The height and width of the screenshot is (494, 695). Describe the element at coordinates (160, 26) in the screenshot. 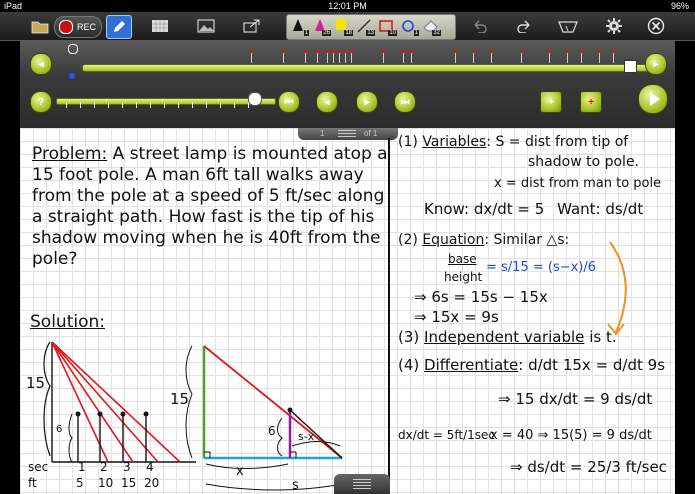

I see `background-pattern-icon` at that location.